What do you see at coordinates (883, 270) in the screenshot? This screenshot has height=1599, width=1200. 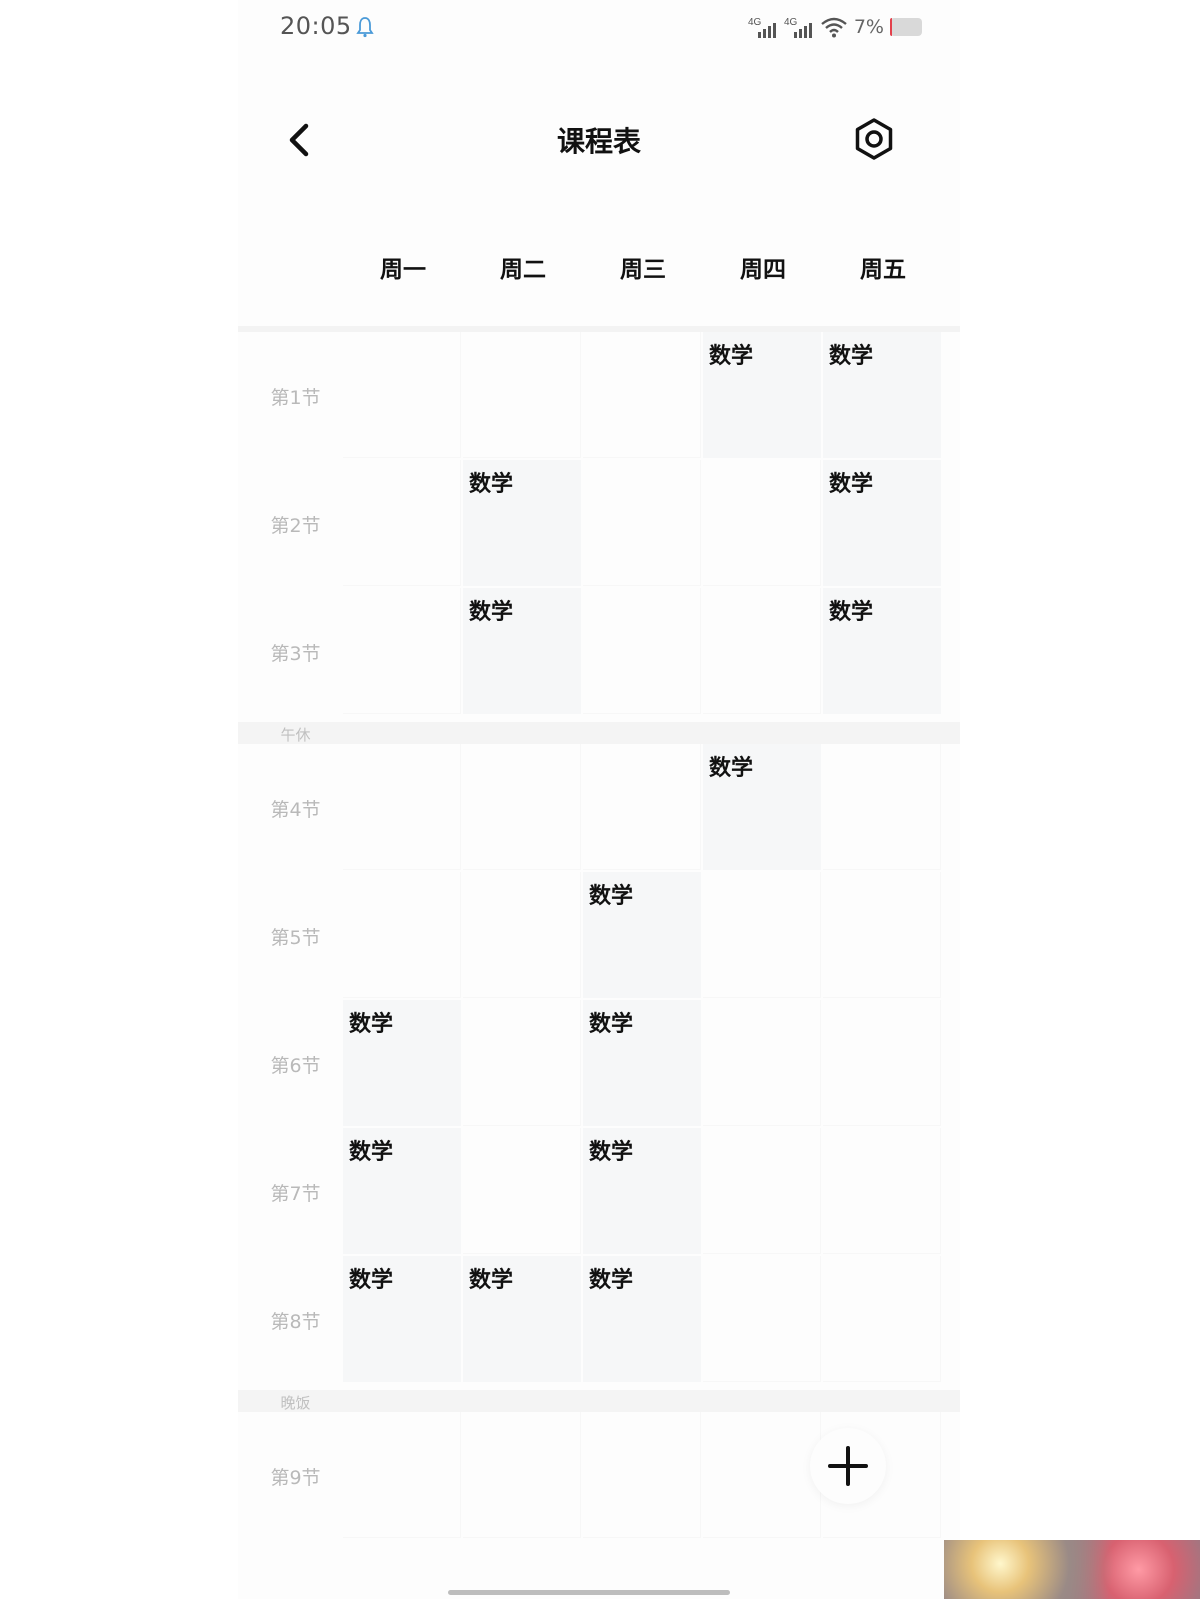 I see `day-friday: 周五` at bounding box center [883, 270].